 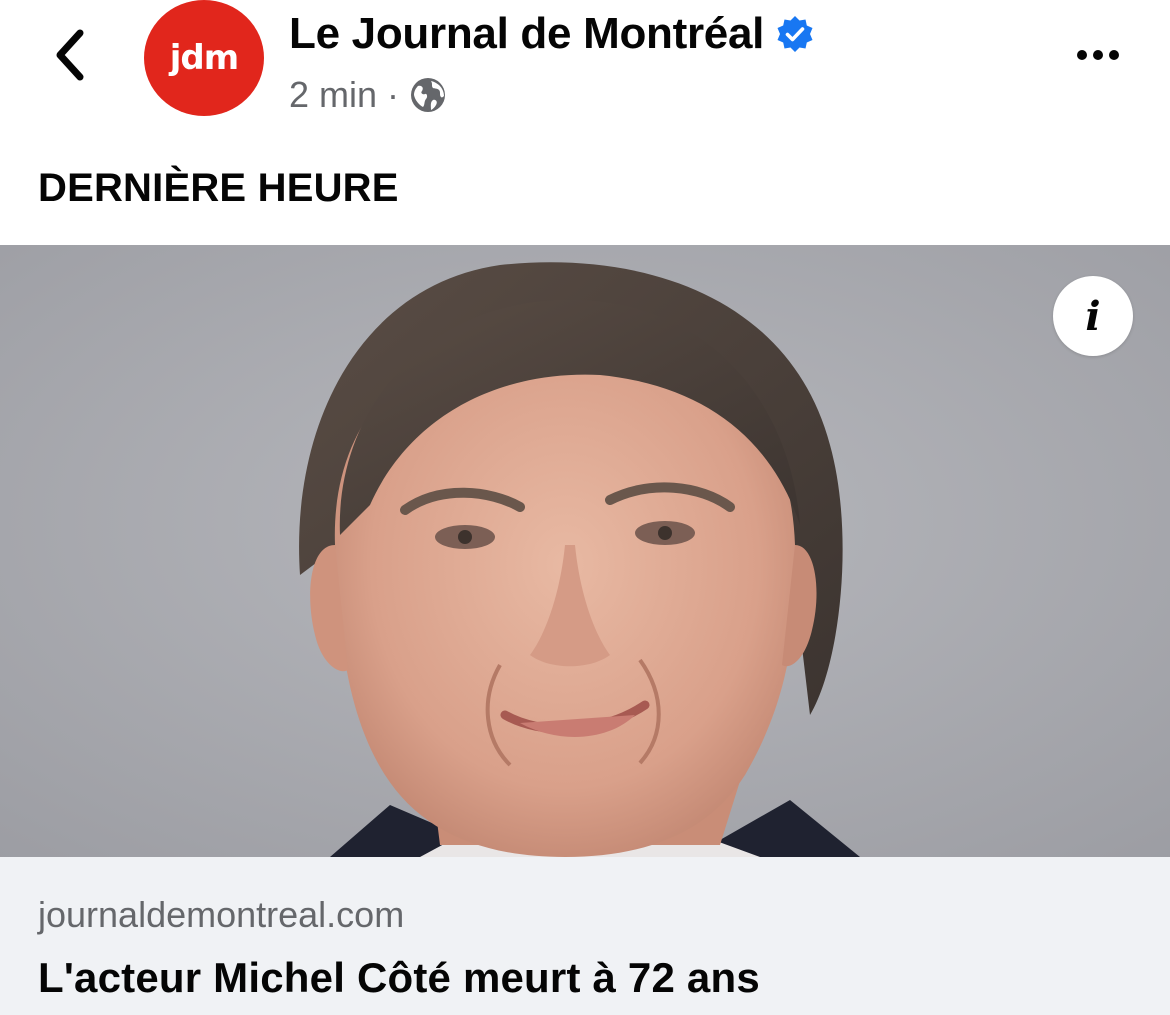 I want to click on globe-icon, so click(x=428, y=95).